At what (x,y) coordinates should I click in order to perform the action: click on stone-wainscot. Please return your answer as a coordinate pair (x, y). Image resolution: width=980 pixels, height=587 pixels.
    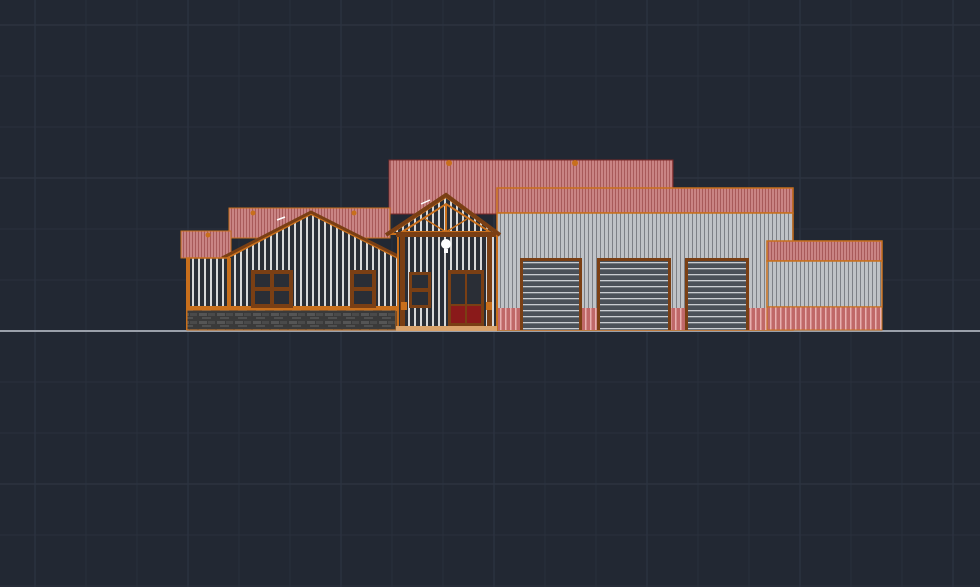
    Looking at the image, I should click on (291, 320).